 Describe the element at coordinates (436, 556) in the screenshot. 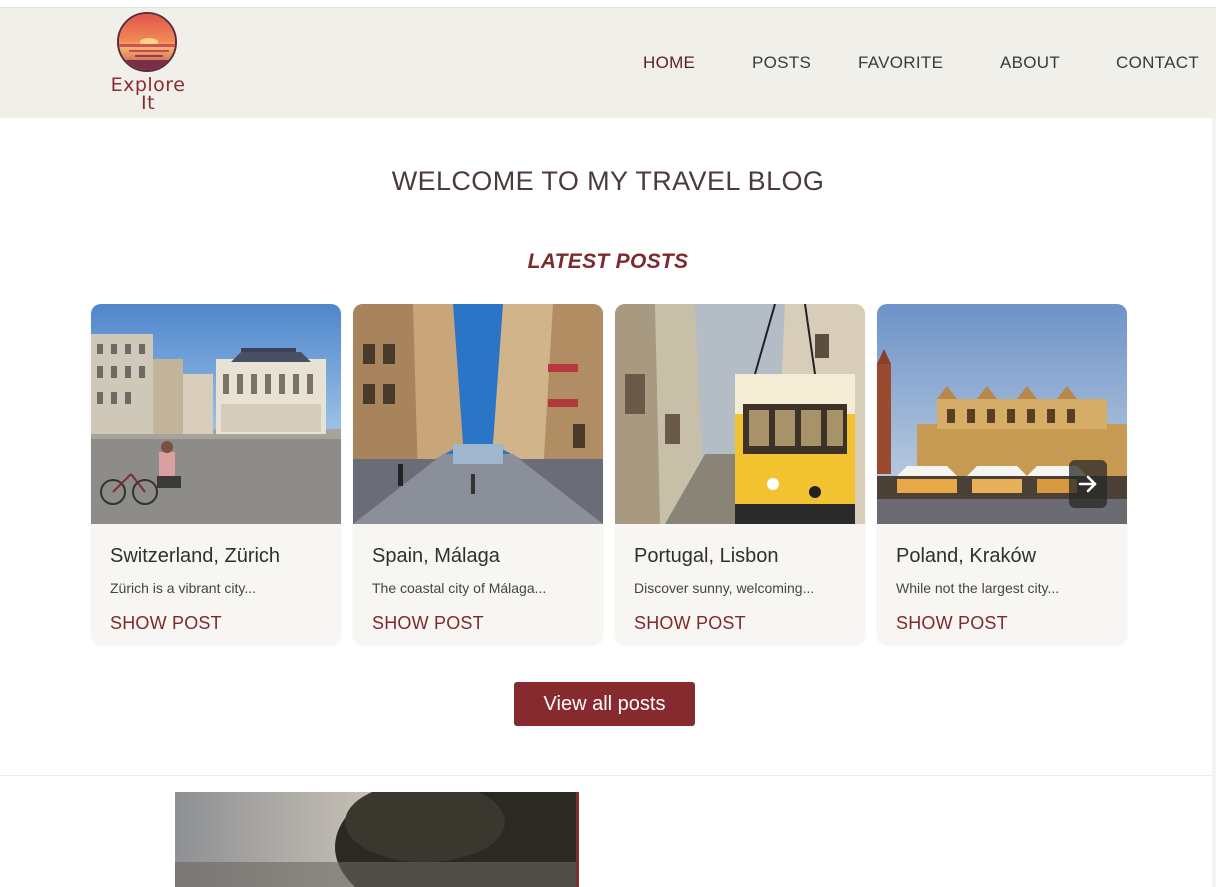

I see `post-title: Spain, Málaga` at that location.